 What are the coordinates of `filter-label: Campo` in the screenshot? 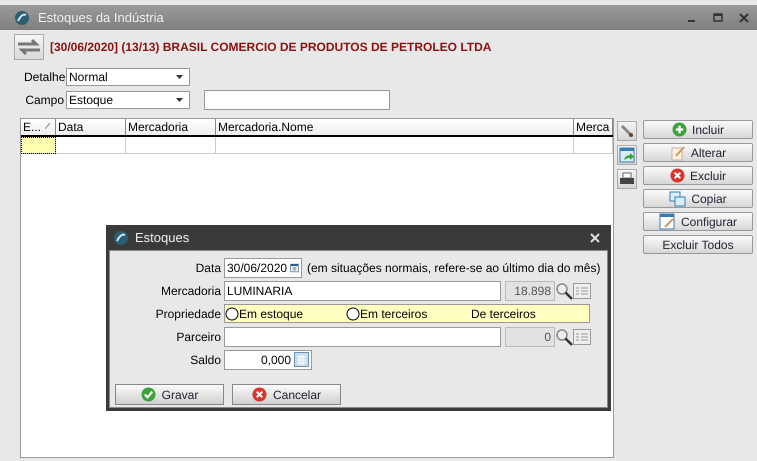 It's located at (44, 100).